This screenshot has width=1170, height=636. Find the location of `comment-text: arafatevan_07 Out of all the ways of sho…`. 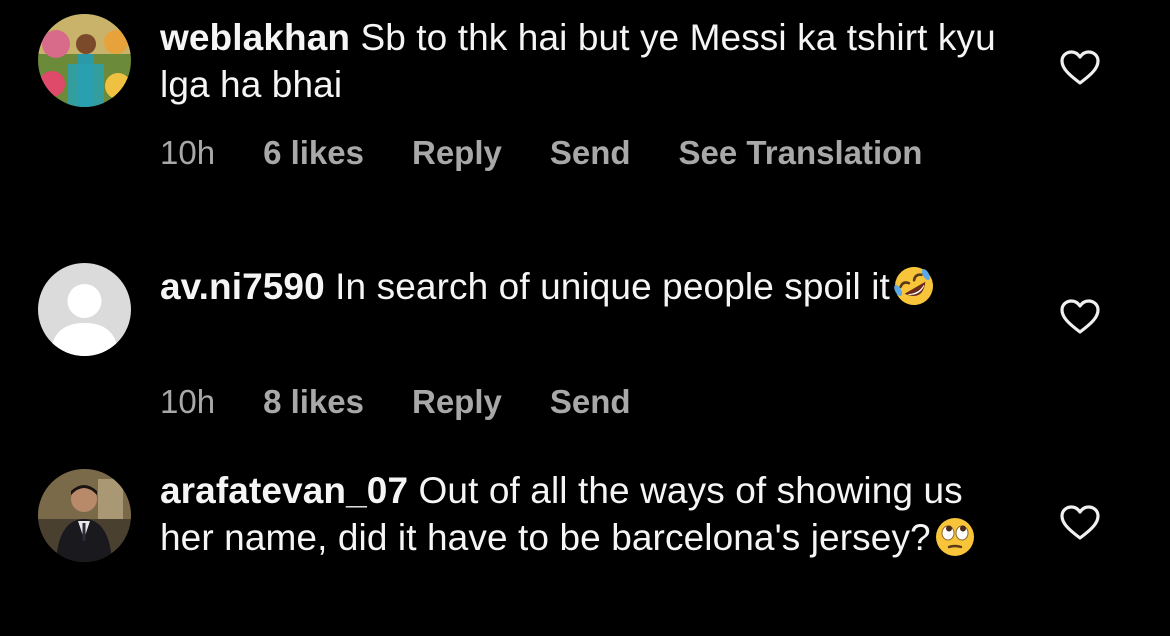

comment-text: arafatevan_07 Out of all the ways of sho… is located at coordinates (590, 514).